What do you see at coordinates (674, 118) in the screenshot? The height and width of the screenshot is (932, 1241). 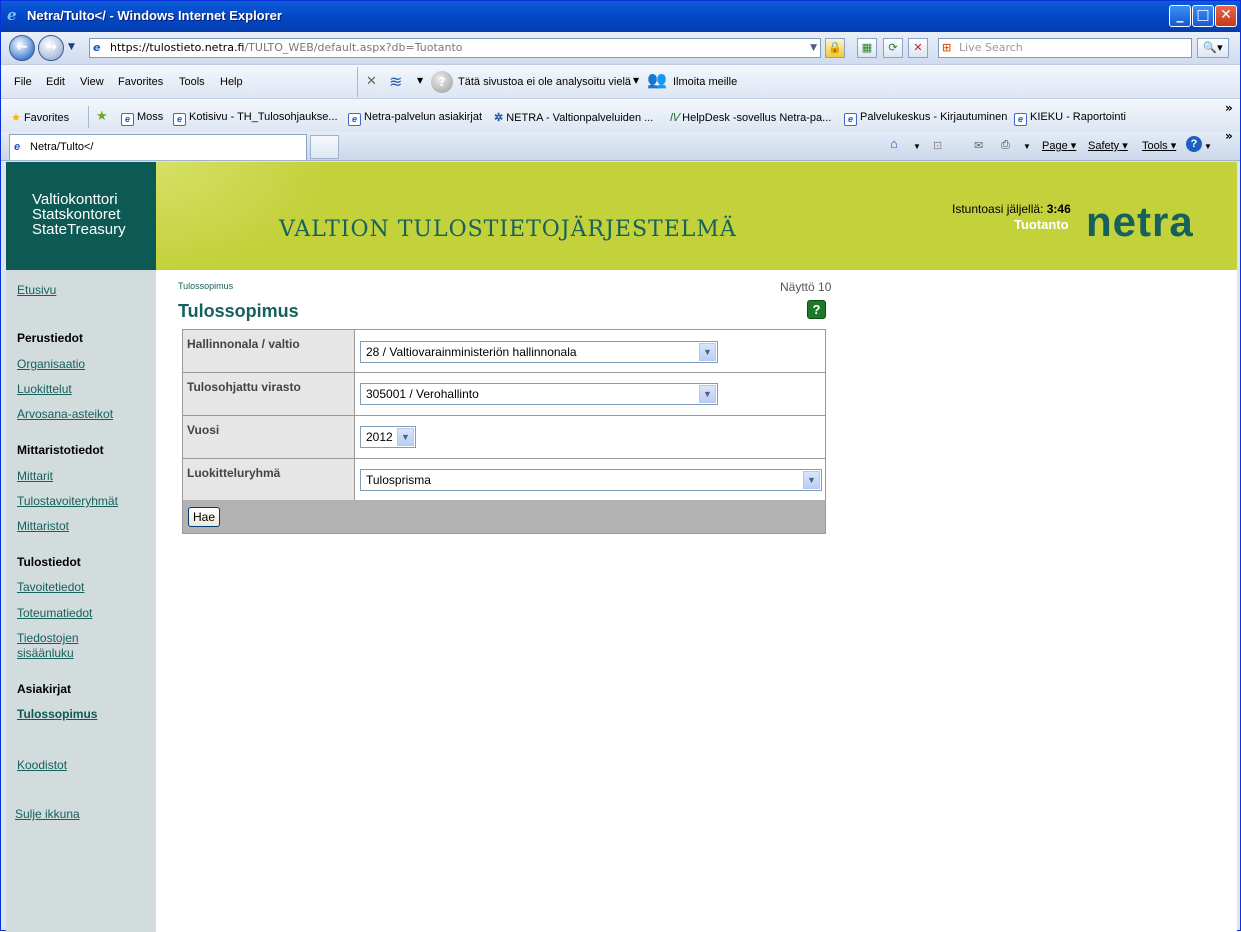 I see `helpdesk-icon: Ⅳ` at bounding box center [674, 118].